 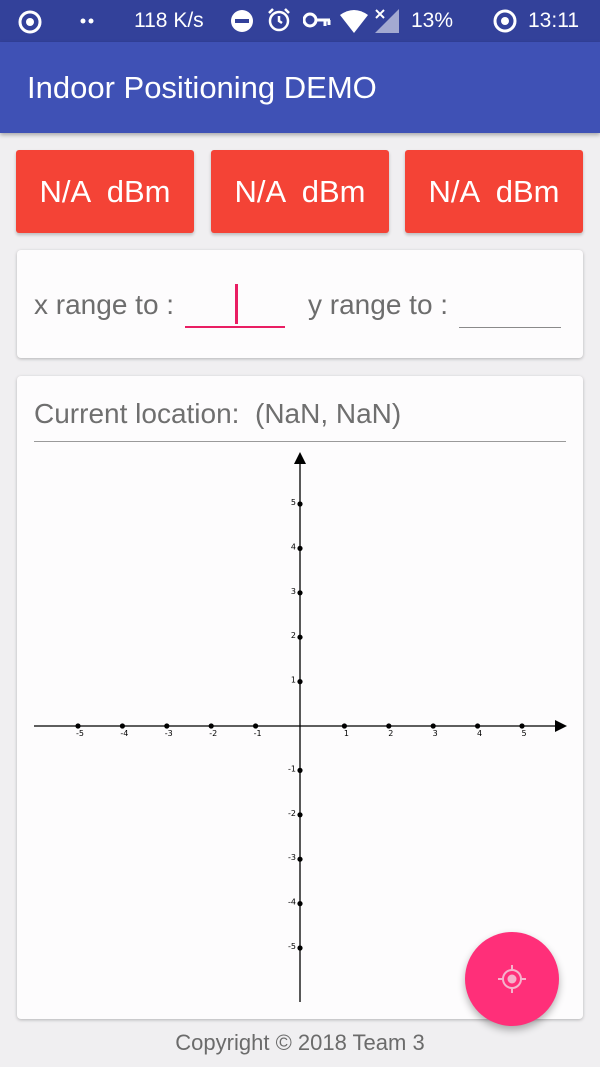 I want to click on y-tick-label--5: -5, so click(x=292, y=946).